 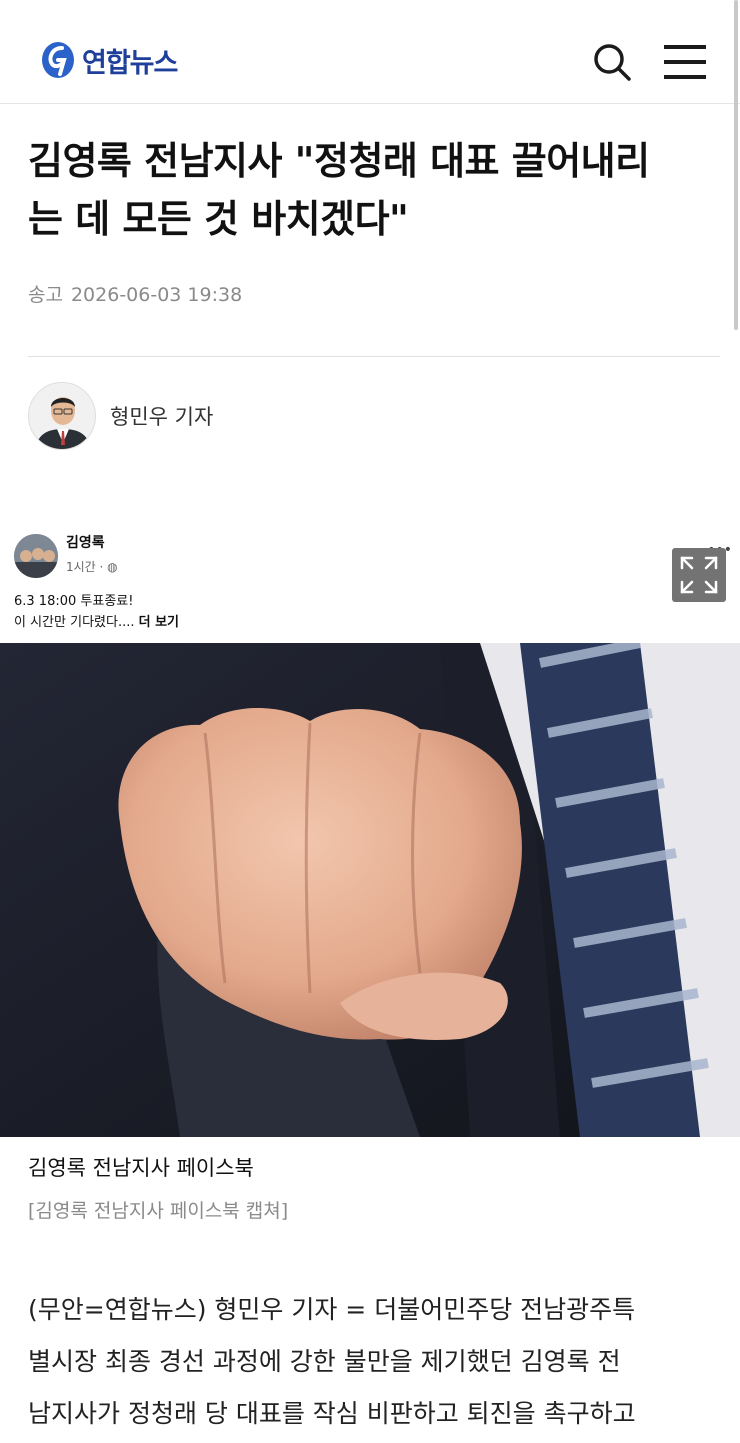 I want to click on article-body-line-2: 별시장 최종 경선 과정에 강한 불만을 제기했던 김영록 전, so click(x=324, y=1361).